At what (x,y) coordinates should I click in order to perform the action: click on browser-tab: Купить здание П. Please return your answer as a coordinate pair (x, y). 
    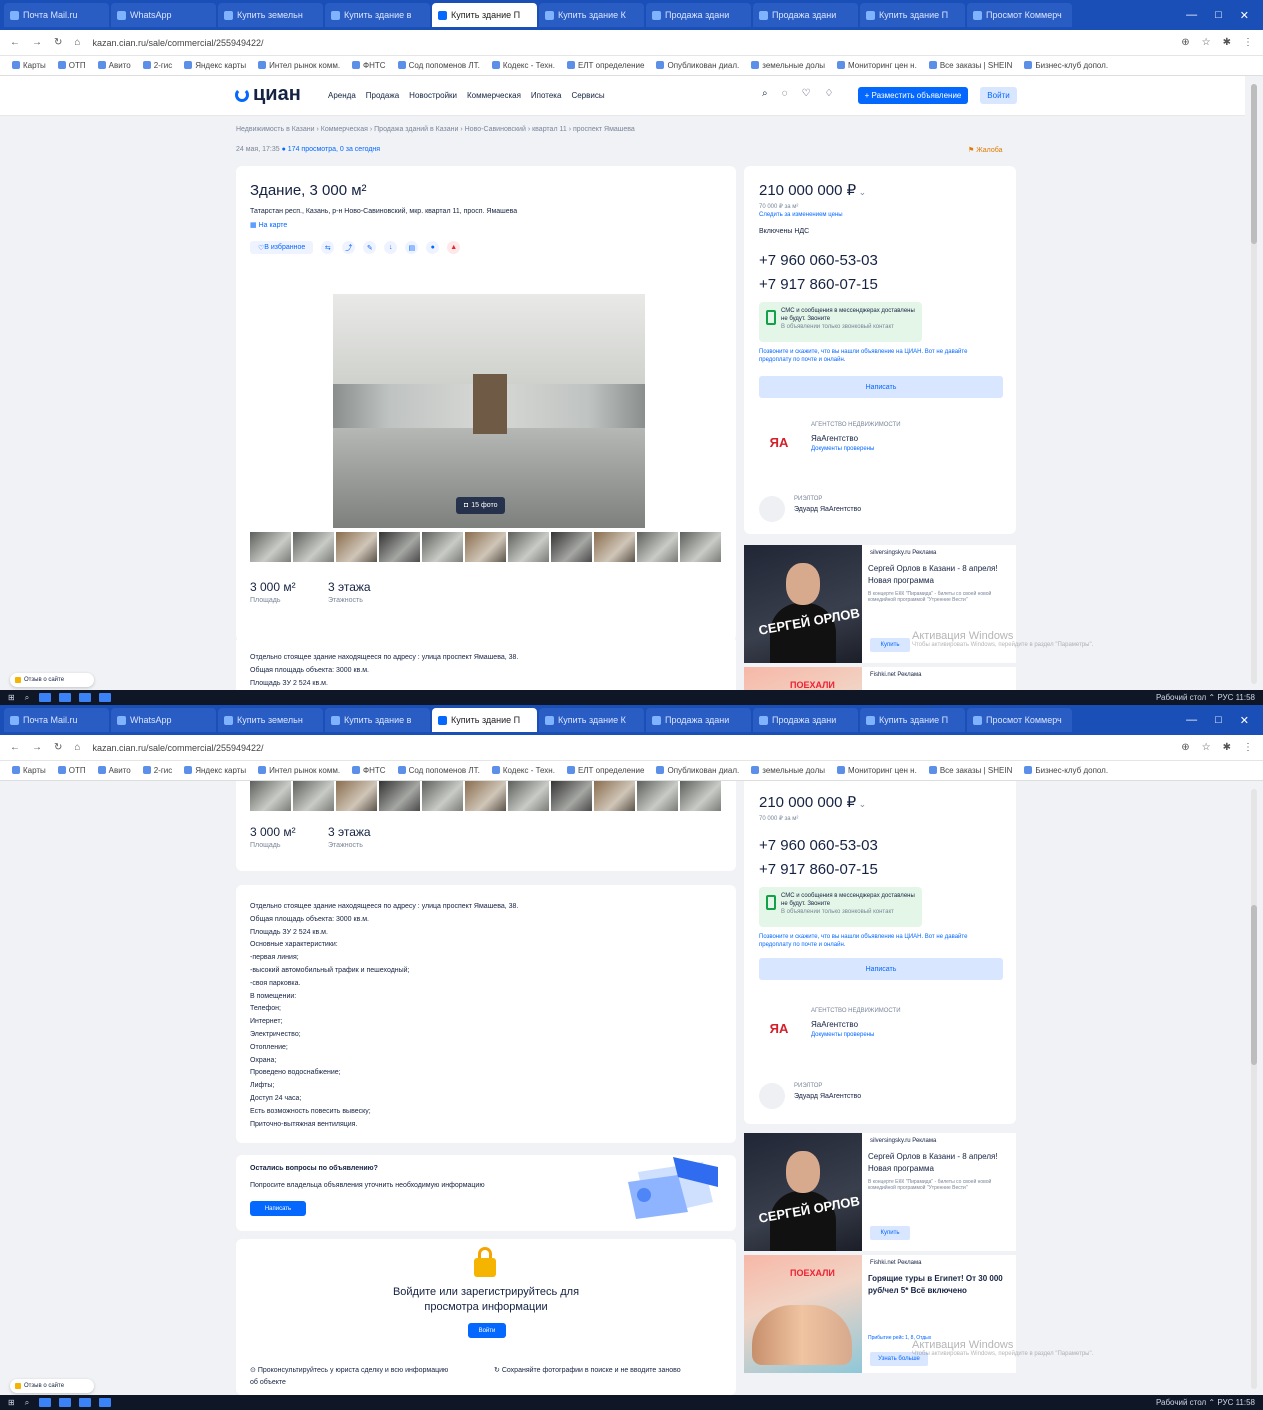
    Looking at the image, I should click on (912, 720).